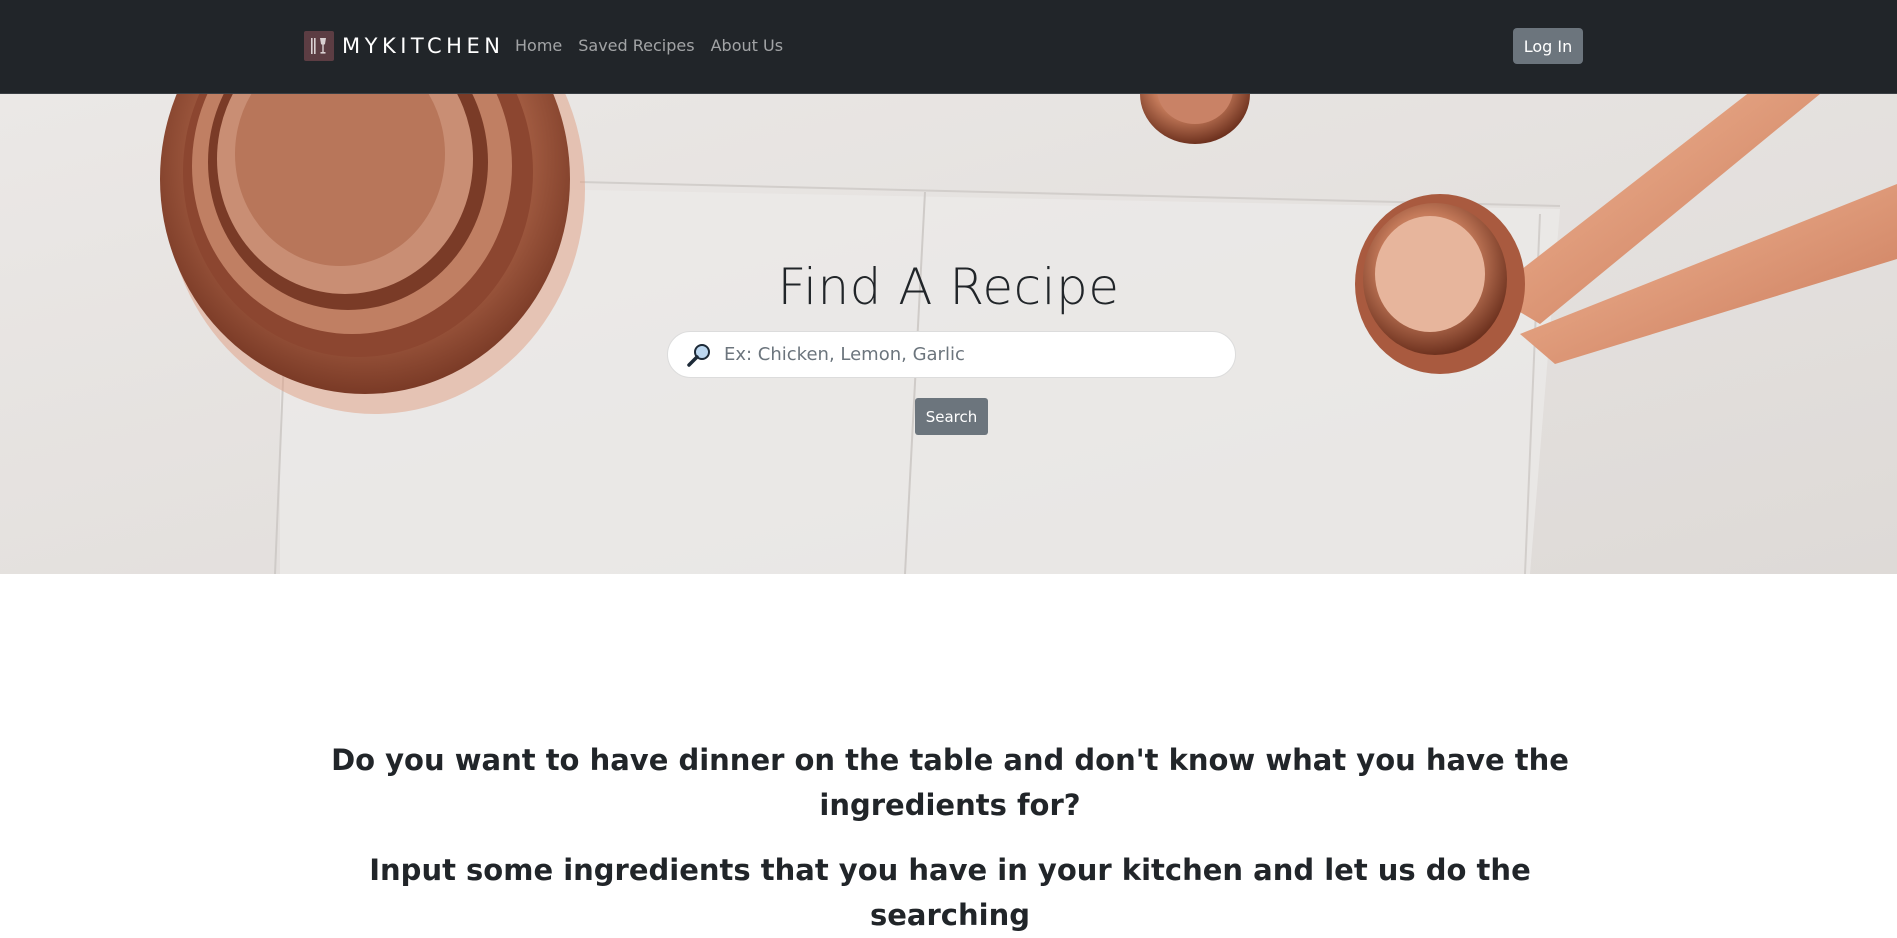 The width and height of the screenshot is (1897, 938). I want to click on ingredient-search-input, so click(964, 354).